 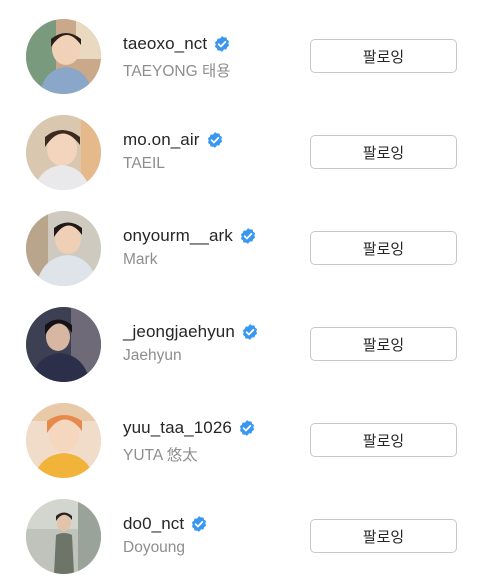 What do you see at coordinates (177, 71) in the screenshot?
I see `full-name: TAEYONG 태용` at bounding box center [177, 71].